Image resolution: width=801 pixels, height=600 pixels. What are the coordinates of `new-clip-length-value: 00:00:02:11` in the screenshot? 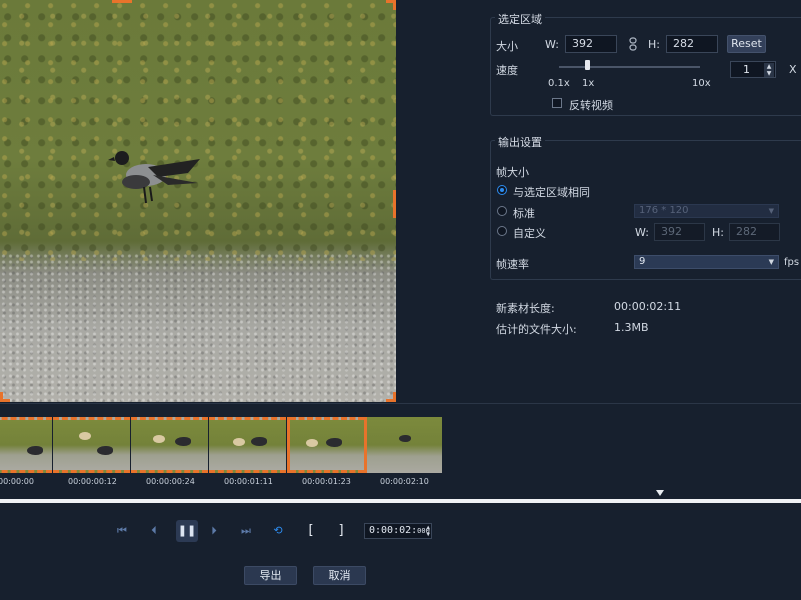 It's located at (648, 306).